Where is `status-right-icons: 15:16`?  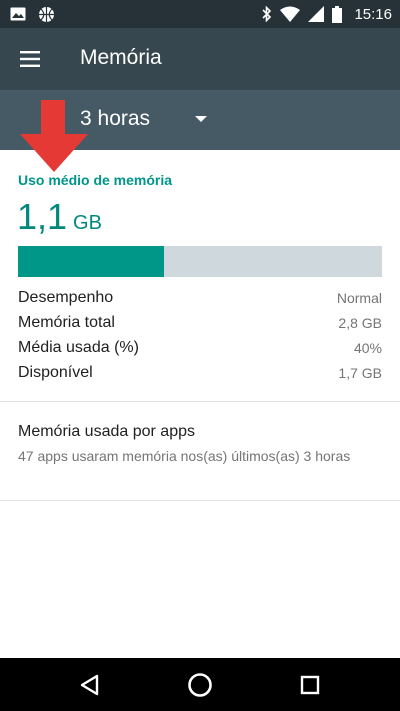 status-right-icons: 15:16 is located at coordinates (327, 14).